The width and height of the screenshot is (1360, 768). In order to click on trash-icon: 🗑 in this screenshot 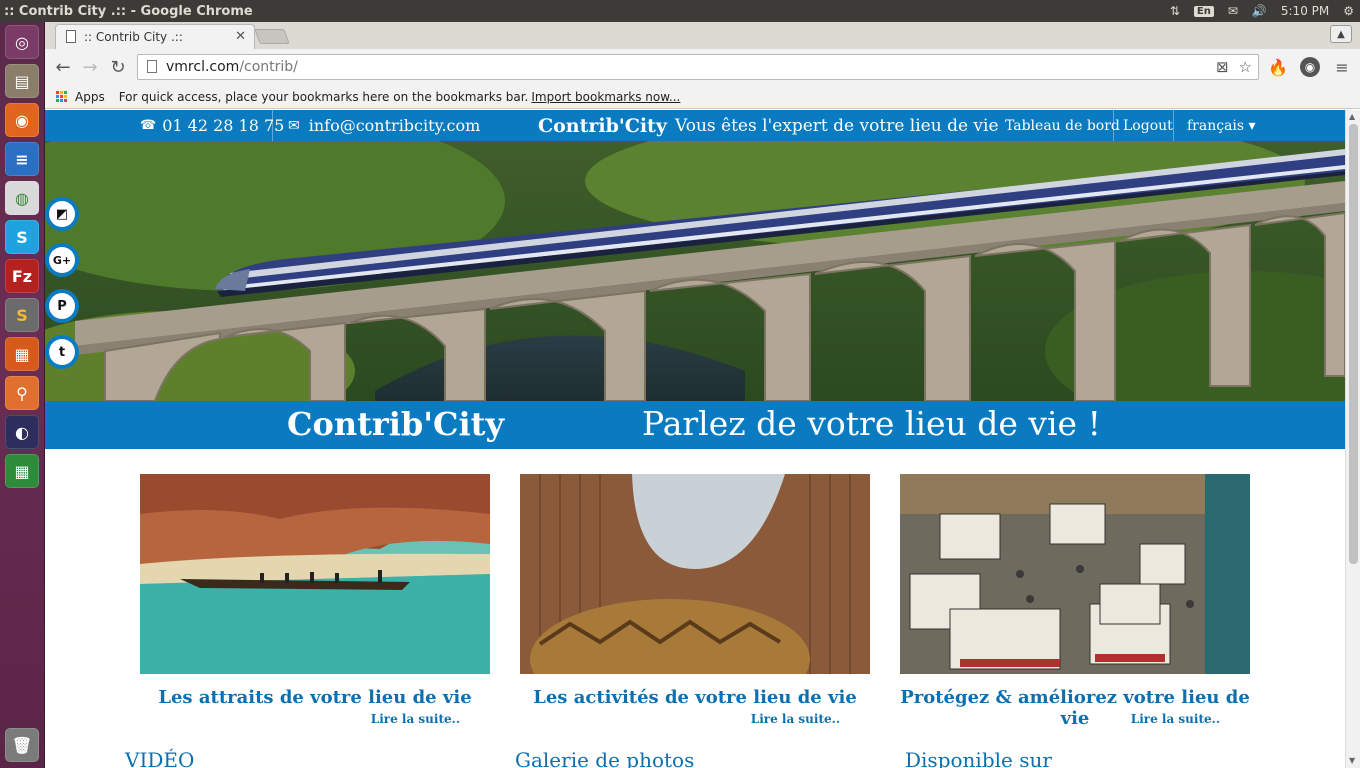, I will do `click(22, 745)`.